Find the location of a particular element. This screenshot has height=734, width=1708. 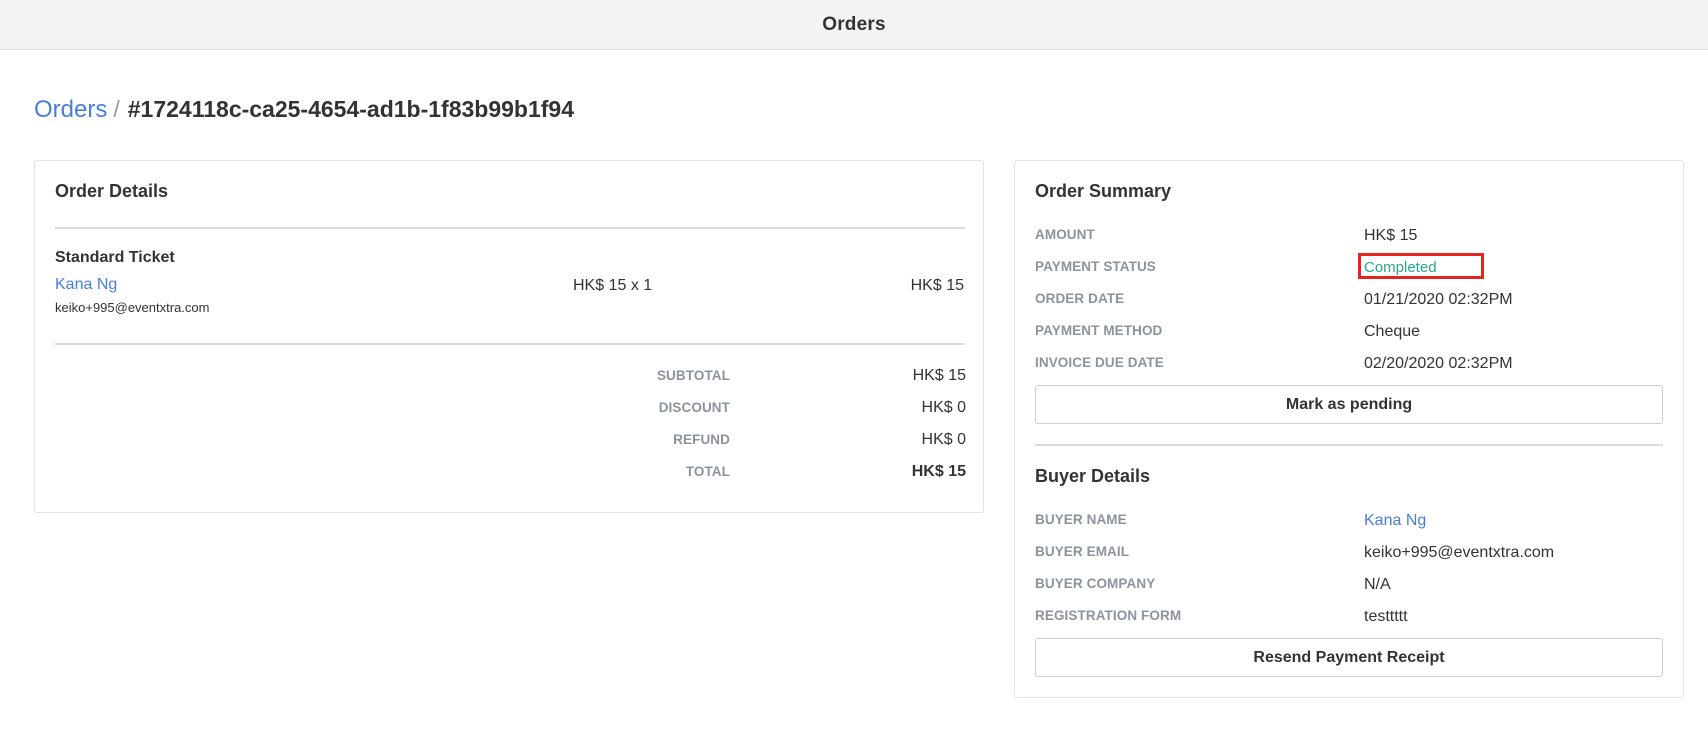

registration-form-value: testtttt is located at coordinates (1386, 616).